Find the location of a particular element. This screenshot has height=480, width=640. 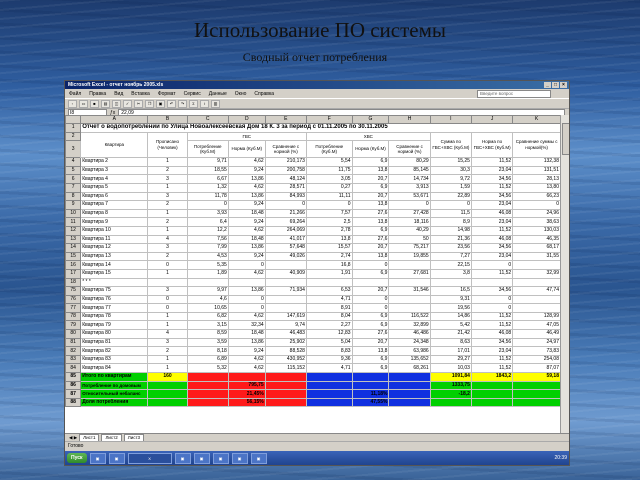

cell: 1,59 is located at coordinates (450, 187).